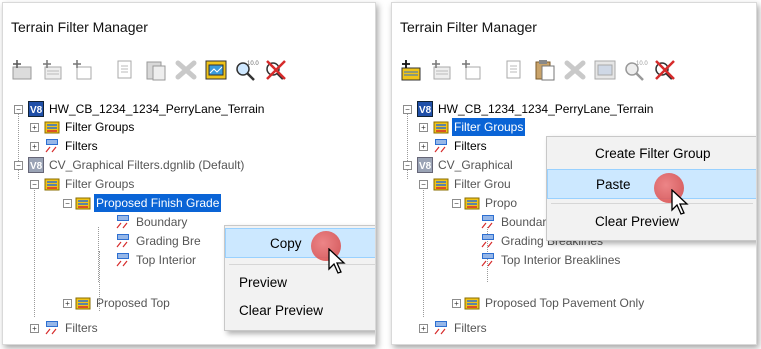 The image size is (761, 349). Describe the element at coordinates (158, 203) in the screenshot. I see `tree-label: Proposed Finish Grade` at that location.